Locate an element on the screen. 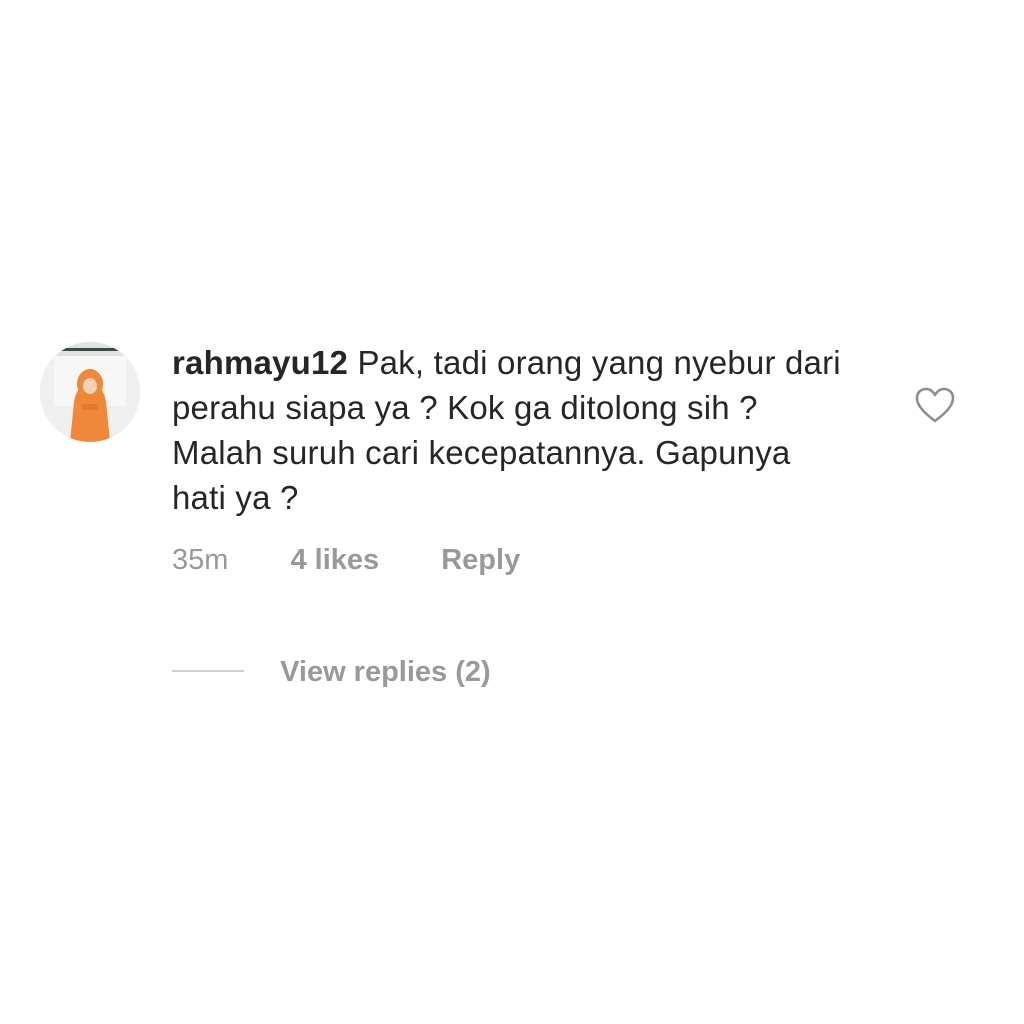 This screenshot has width=1024, height=1024. heart-outline-icon is located at coordinates (935, 405).